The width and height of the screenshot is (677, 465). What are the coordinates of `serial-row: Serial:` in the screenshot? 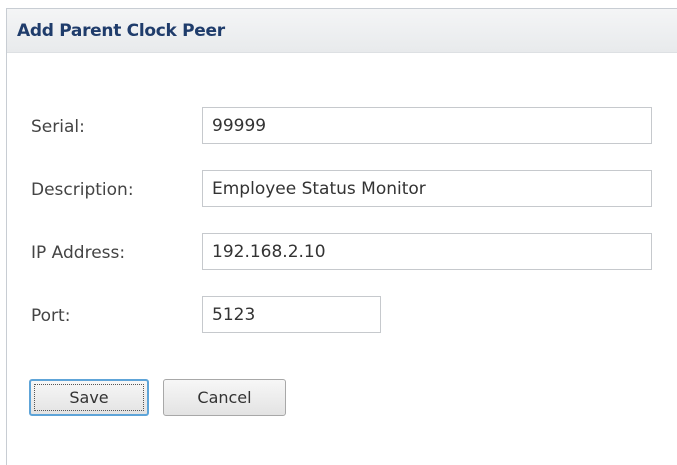 It's located at (338, 127).